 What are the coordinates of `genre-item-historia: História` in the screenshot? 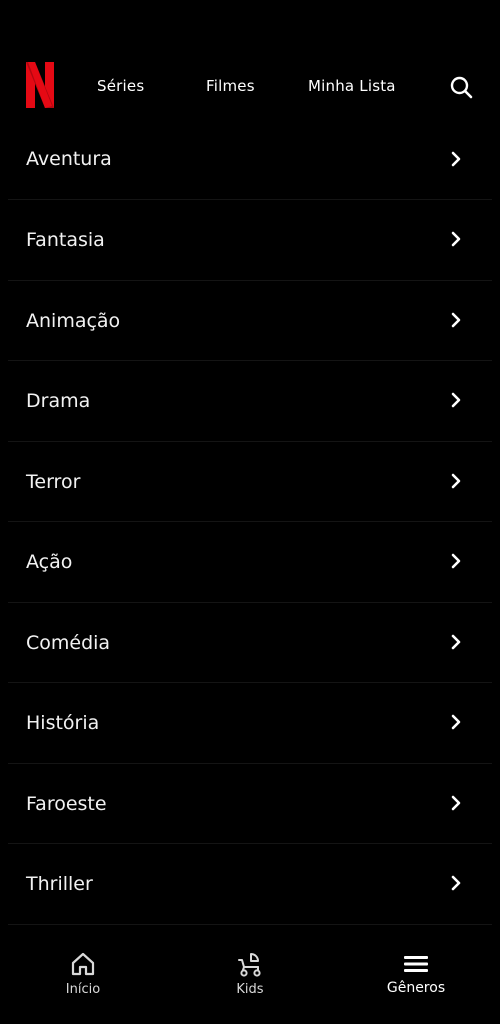 It's located at (250, 723).